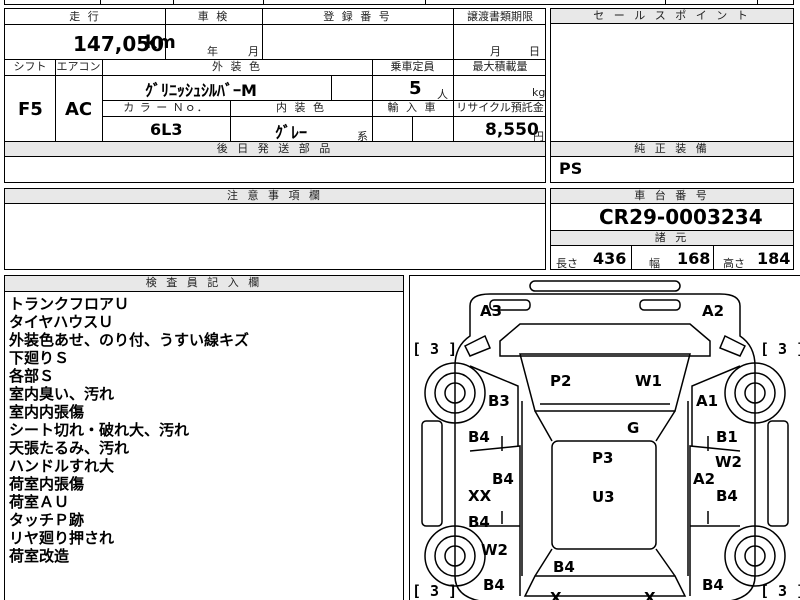  What do you see at coordinates (435, 591) in the screenshot?
I see `tire-mark-rear-left: [ 3 ]` at bounding box center [435, 591].